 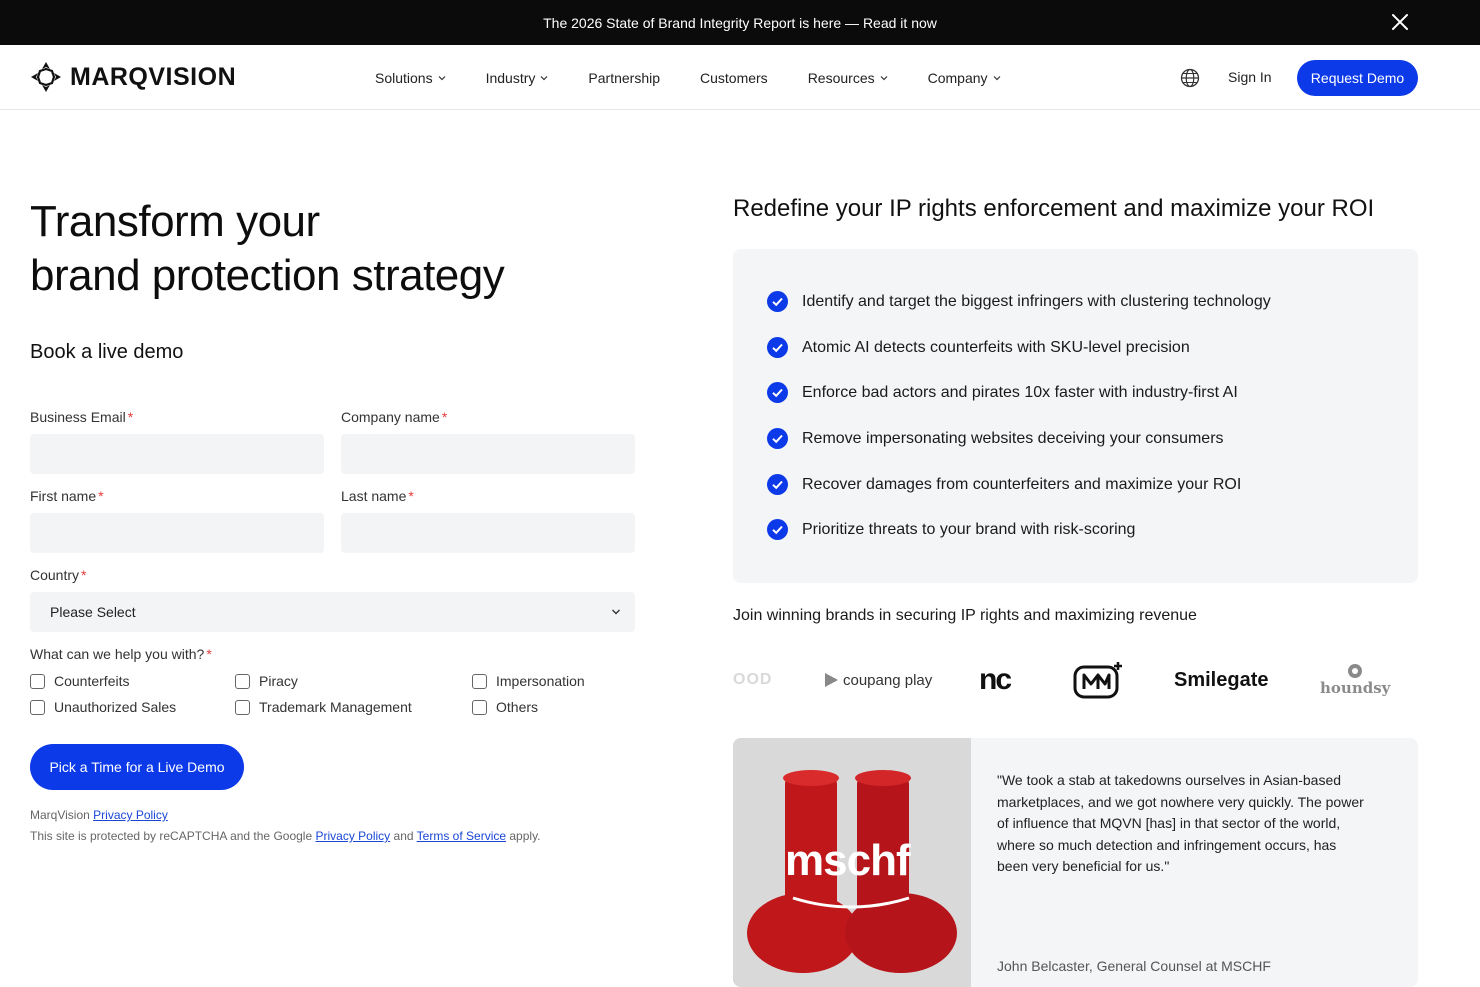 I want to click on nav-label: Industry, so click(x=510, y=77).